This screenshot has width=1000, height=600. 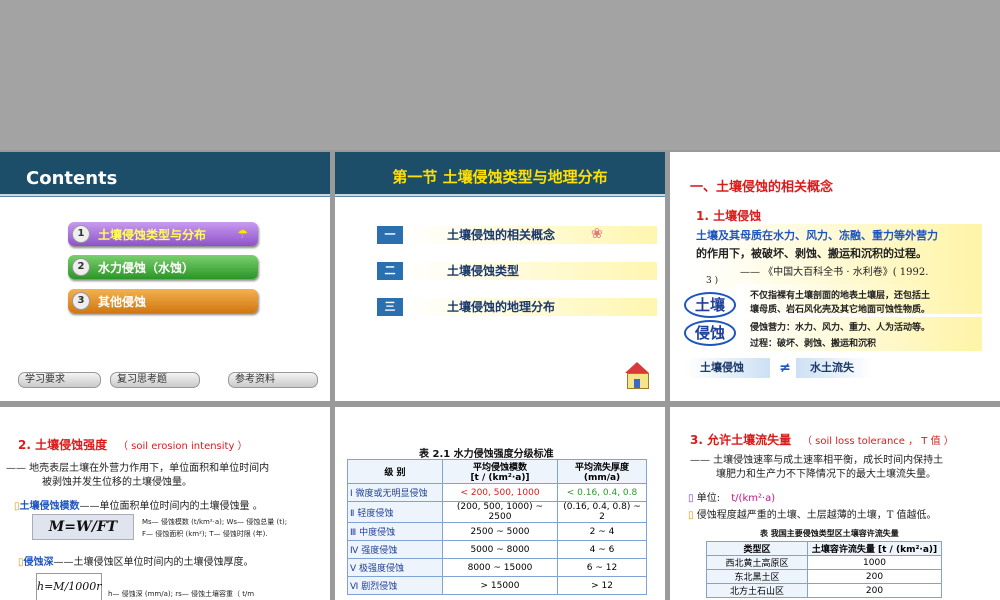 What do you see at coordinates (81, 234) in the screenshot?
I see `item-number: 1` at bounding box center [81, 234].